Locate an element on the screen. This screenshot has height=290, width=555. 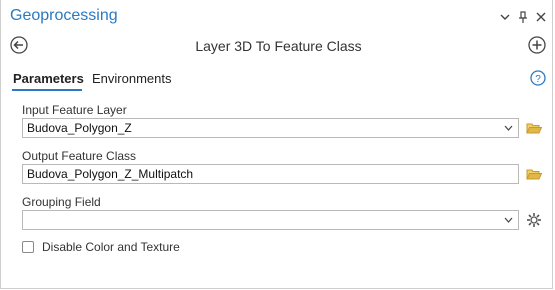
input-feature-layer-dropdown: Budova_Polygon_Z is located at coordinates (270, 128).